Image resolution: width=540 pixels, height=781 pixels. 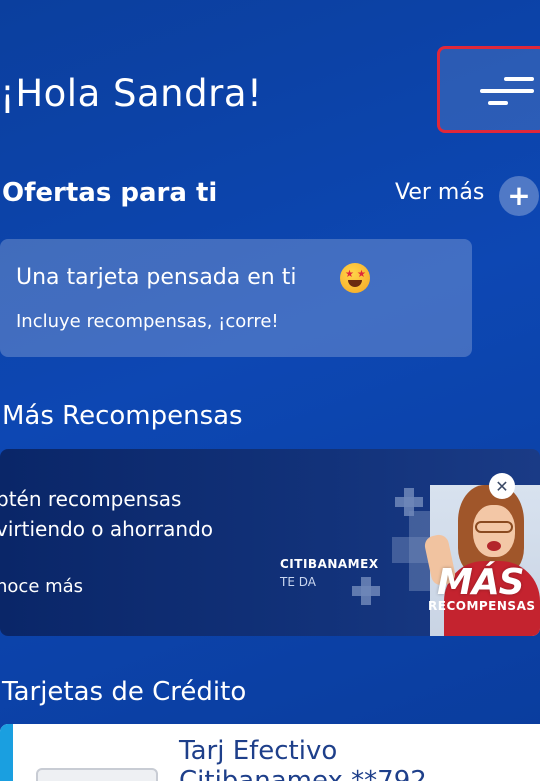 What do you see at coordinates (41, 586) in the screenshot?
I see `promo-cta-link: noce más` at bounding box center [41, 586].